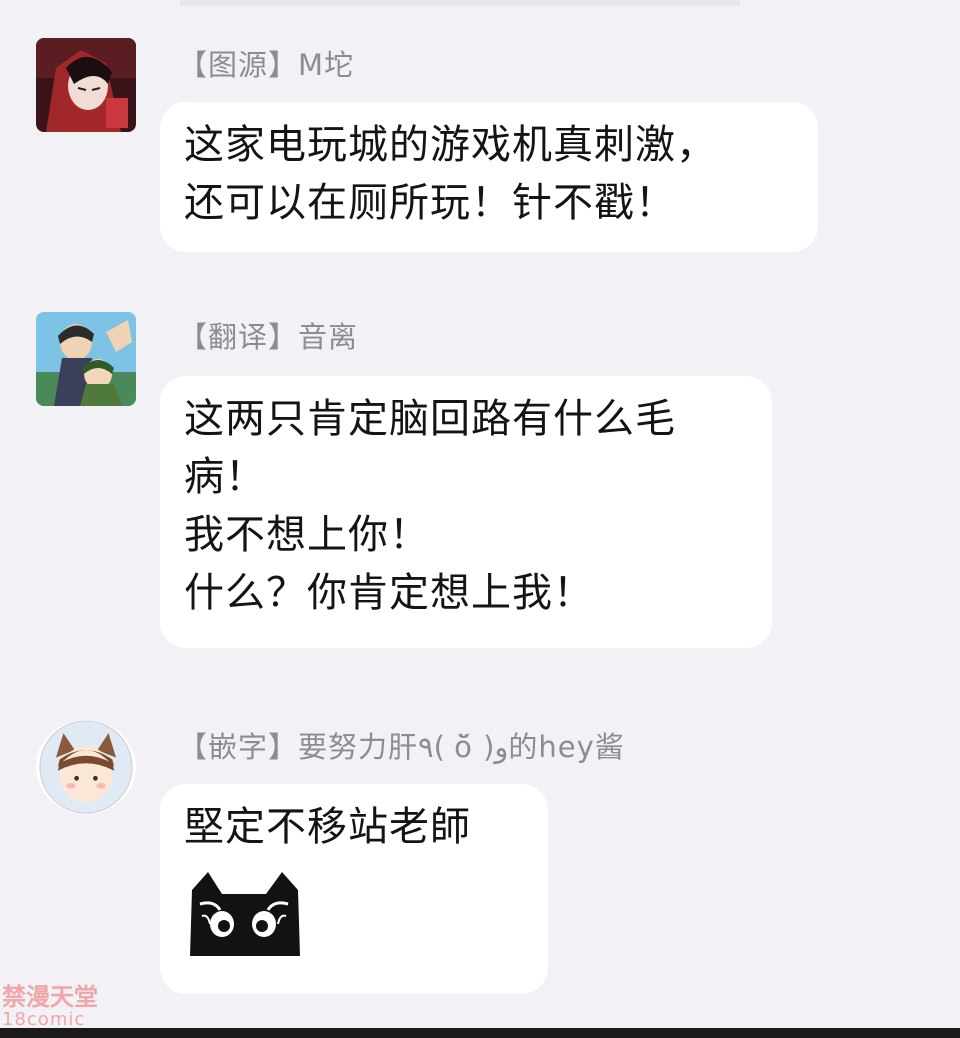 The height and width of the screenshot is (1038, 960). Describe the element at coordinates (268, 337) in the screenshot. I see `sender-name: 【翻译】音离` at that location.